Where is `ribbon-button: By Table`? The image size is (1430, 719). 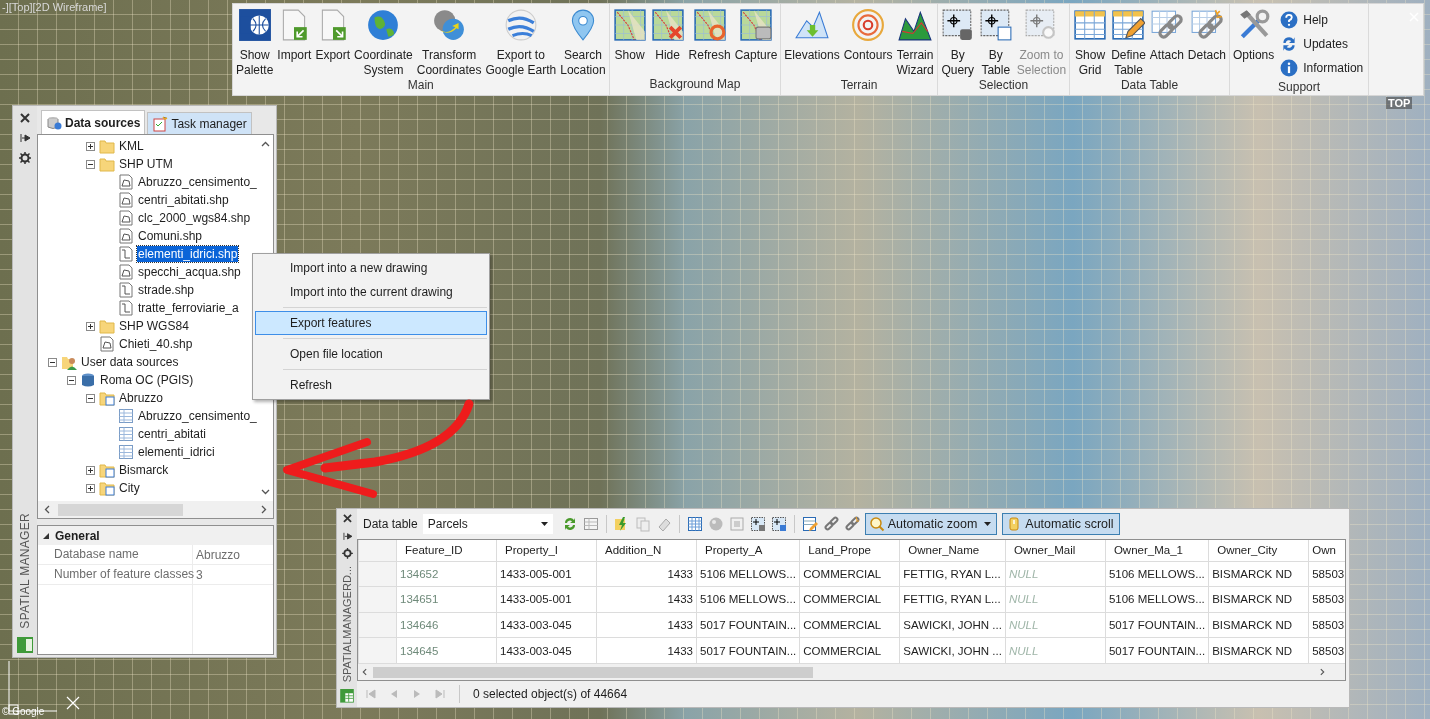
ribbon-button: By Table is located at coordinates (995, 43).